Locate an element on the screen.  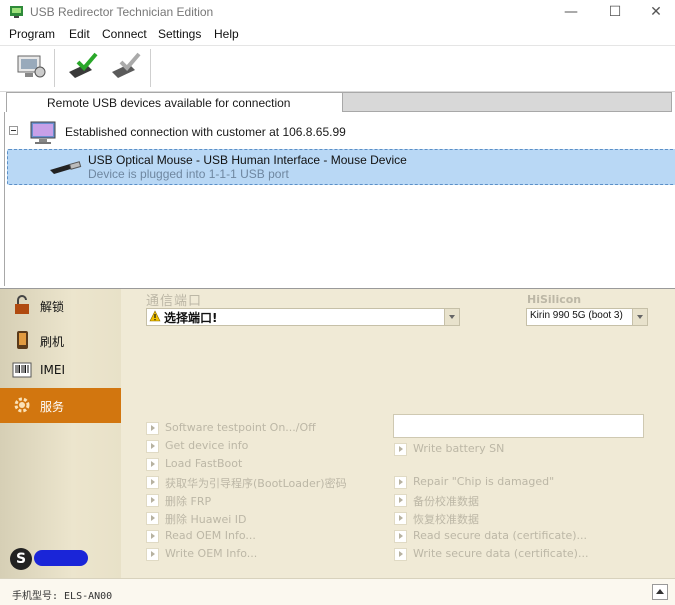
device-status: Device is plugged into 1-1-1 USB port is located at coordinates (188, 174).